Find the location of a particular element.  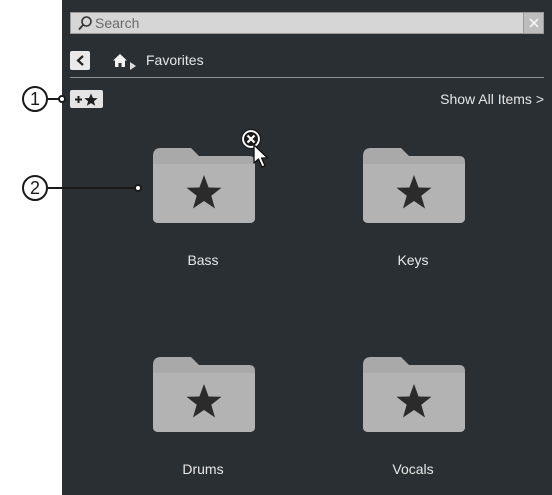

favorite-folder-keys: Keys is located at coordinates (413, 211).